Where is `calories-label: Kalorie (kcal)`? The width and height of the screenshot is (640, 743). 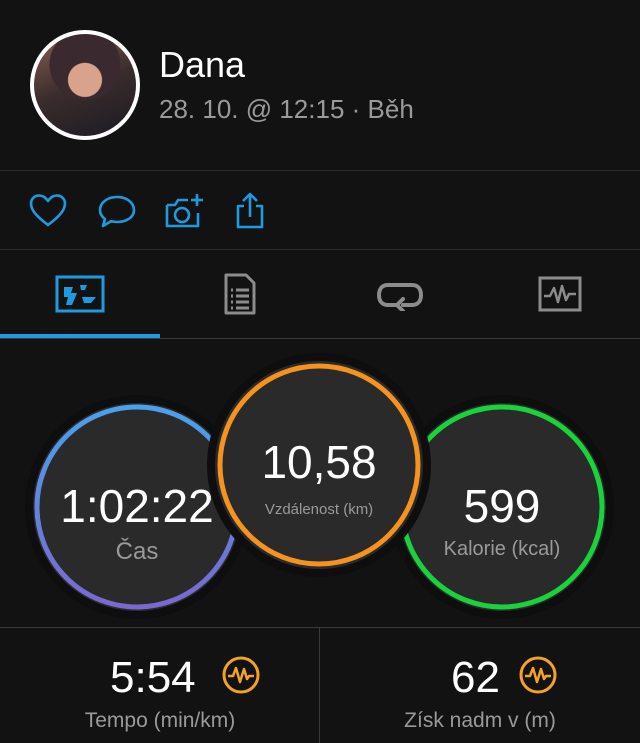
calories-label: Kalorie (kcal) is located at coordinates (502, 549).